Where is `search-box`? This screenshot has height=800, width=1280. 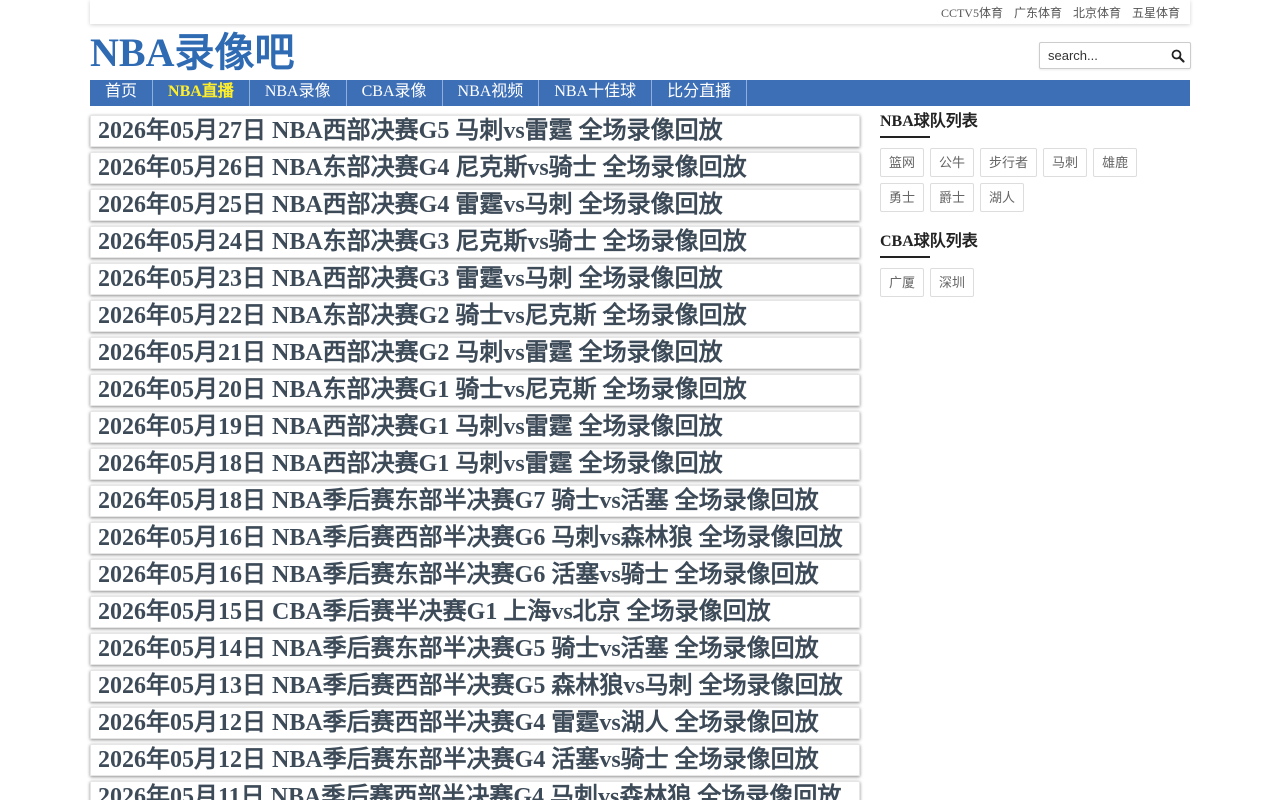 search-box is located at coordinates (1115, 55).